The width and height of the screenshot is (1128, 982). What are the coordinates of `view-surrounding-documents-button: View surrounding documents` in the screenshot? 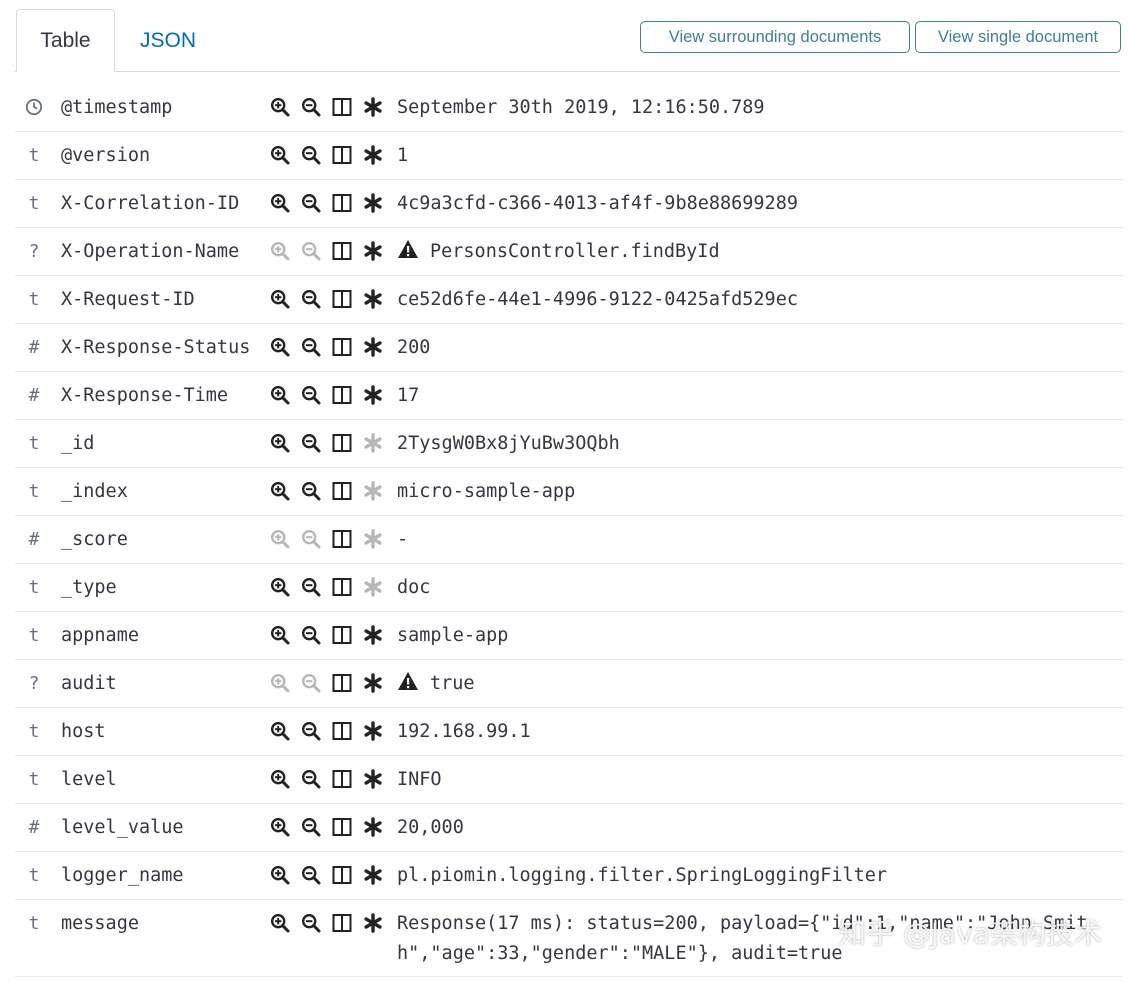 It's located at (775, 37).